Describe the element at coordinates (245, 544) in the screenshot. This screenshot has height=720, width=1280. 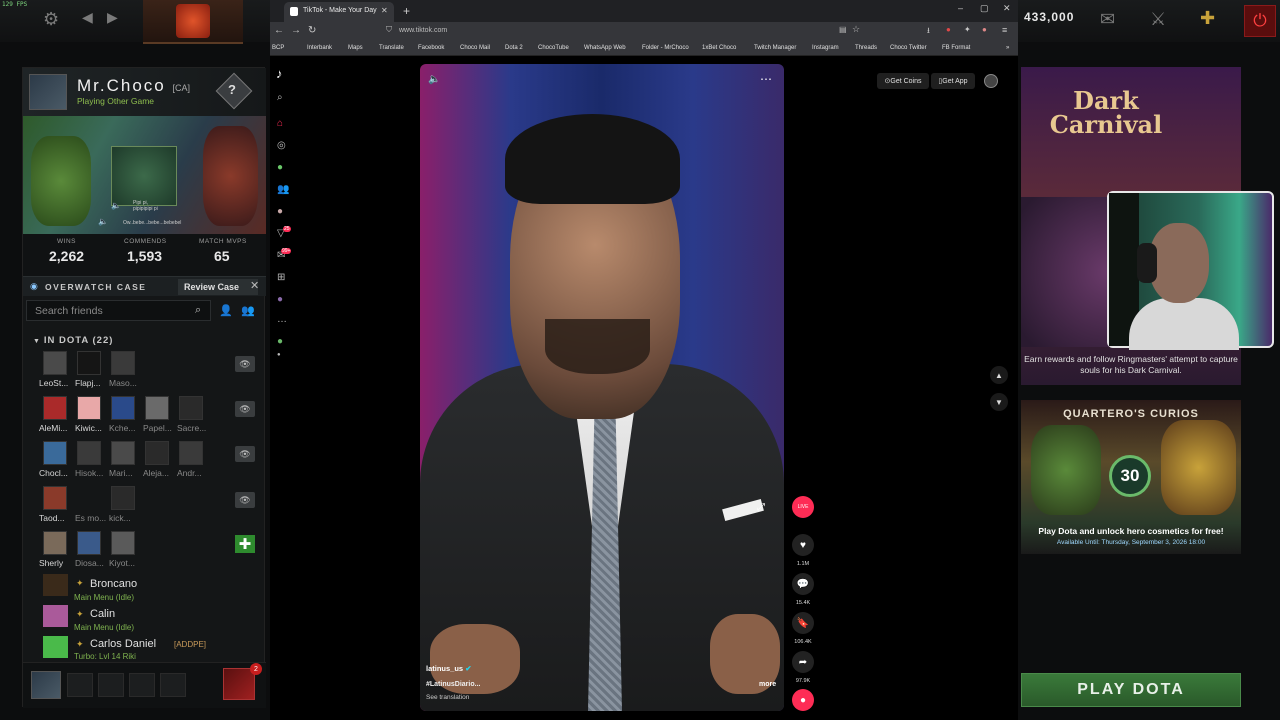
I see `invite-plus-button: ✚` at that location.